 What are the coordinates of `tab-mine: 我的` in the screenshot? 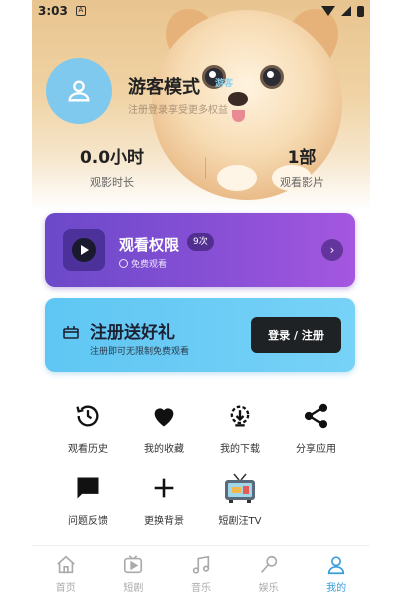 It's located at (336, 573).